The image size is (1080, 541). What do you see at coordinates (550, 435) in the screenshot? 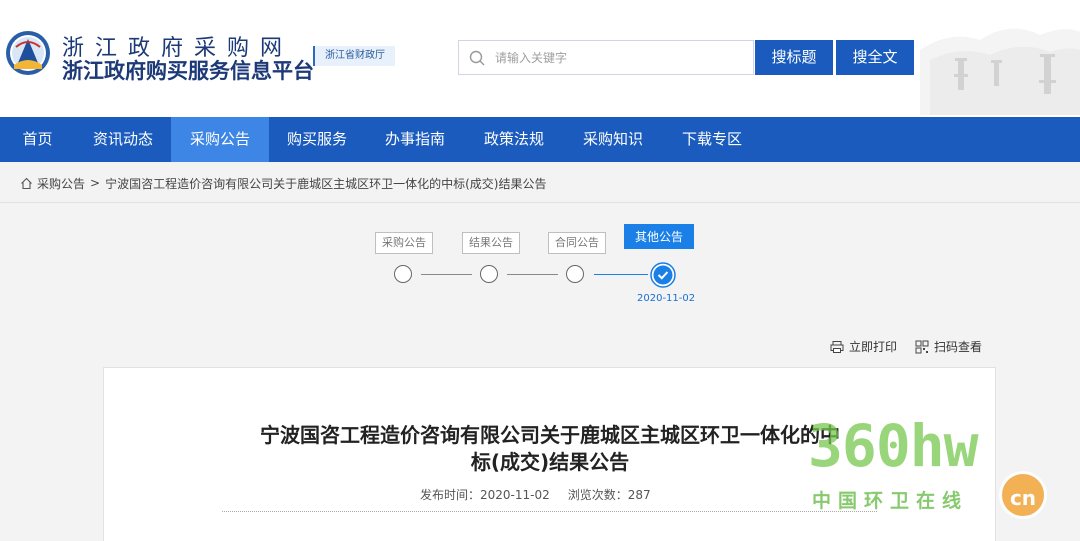
I see `document-title-line1: 宁波国咨工程造价咨询有限公司关于鹿城区主城区环卫一体化的中` at bounding box center [550, 435].